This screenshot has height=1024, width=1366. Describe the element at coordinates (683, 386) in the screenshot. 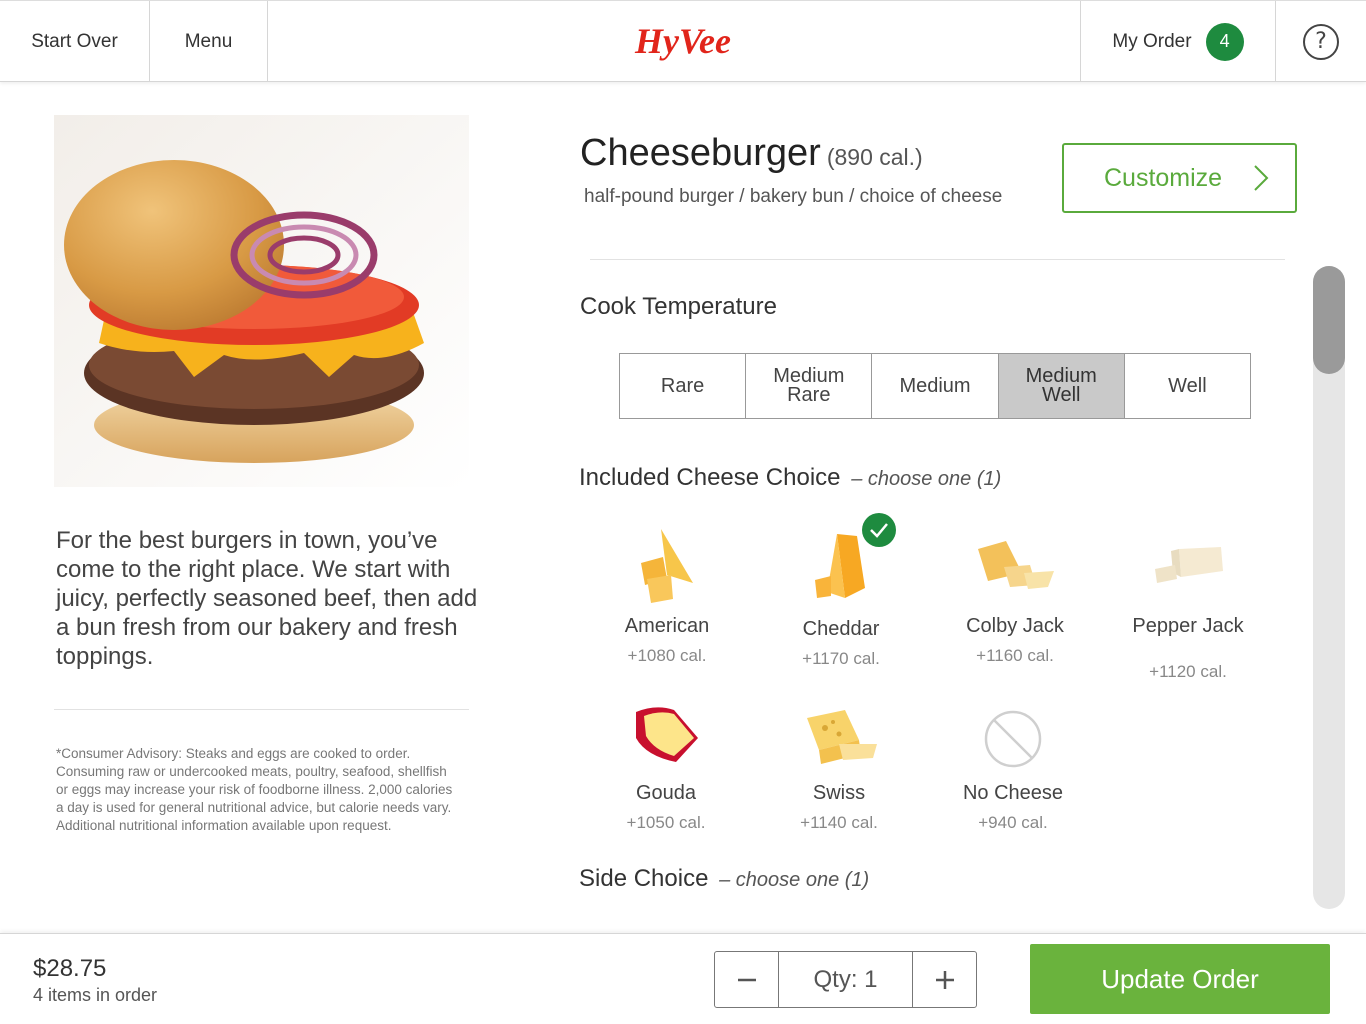

I see `temp-option-rare: Rare` at that location.